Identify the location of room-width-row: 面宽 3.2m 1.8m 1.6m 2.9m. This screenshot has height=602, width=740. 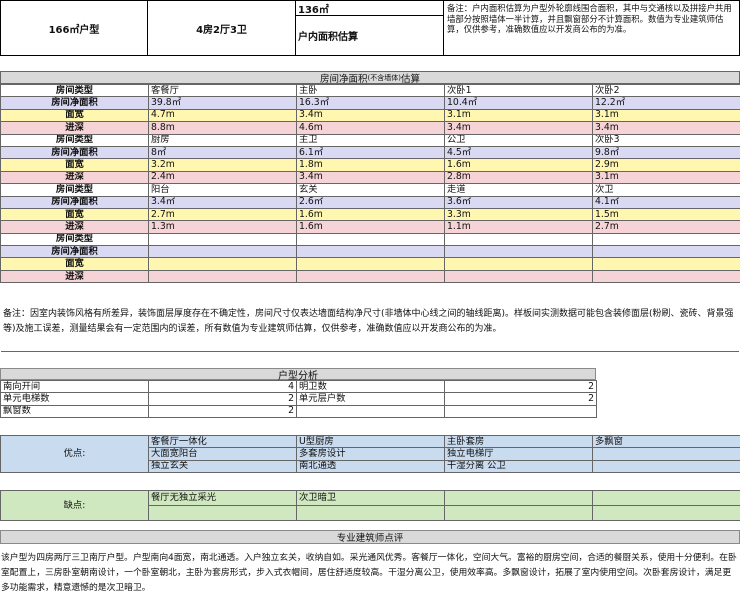
(370, 165).